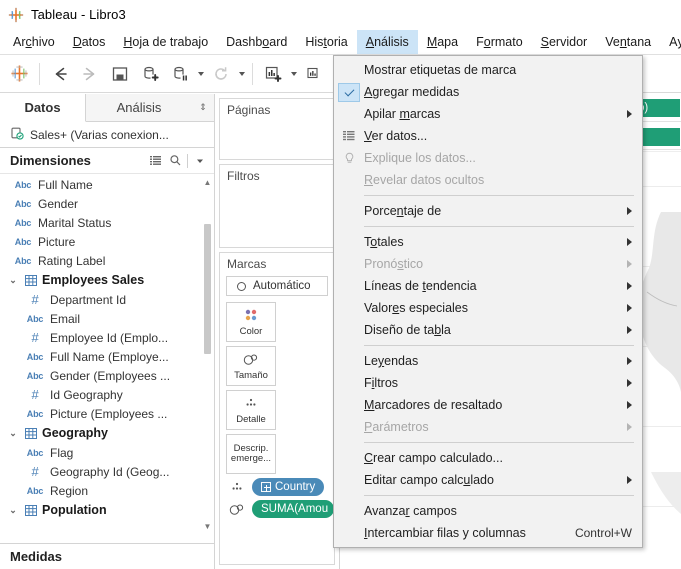 The width and height of the screenshot is (681, 569). I want to click on list-view-icon, so click(155, 161).